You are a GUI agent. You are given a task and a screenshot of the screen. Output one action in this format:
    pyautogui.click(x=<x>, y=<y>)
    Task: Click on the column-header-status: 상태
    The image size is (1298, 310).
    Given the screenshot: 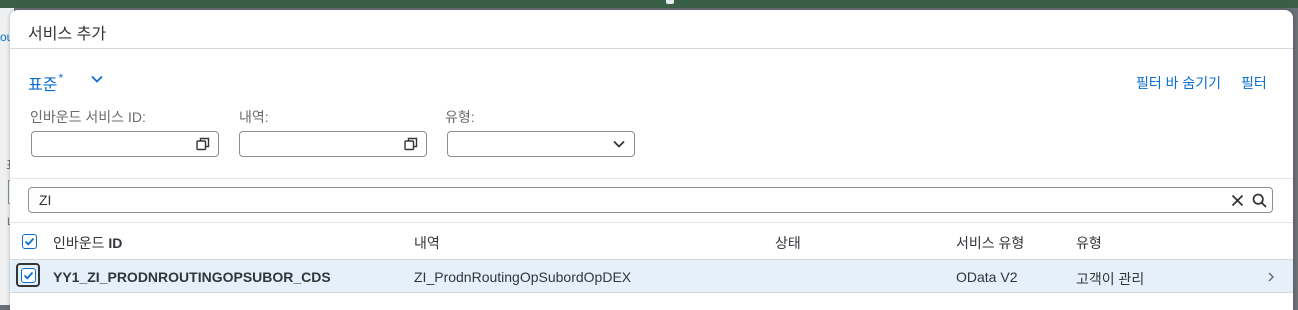 What is the action you would take?
    pyautogui.click(x=788, y=243)
    